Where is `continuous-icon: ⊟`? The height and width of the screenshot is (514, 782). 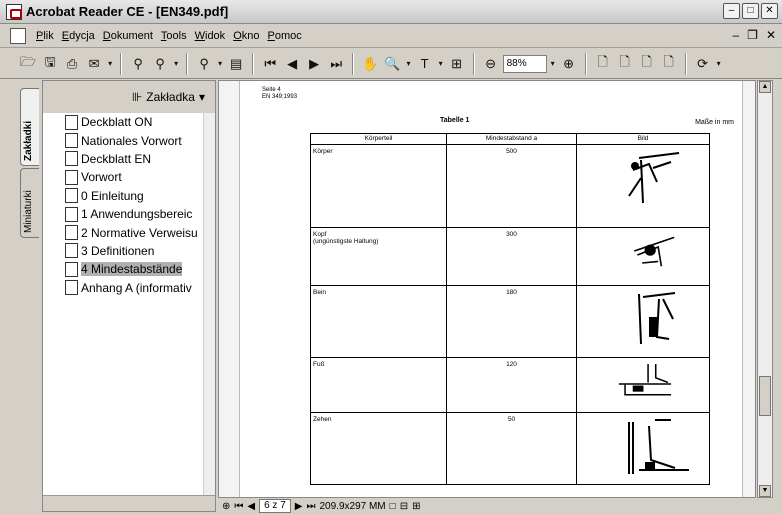
continuous-icon: ⊟ is located at coordinates (404, 506).